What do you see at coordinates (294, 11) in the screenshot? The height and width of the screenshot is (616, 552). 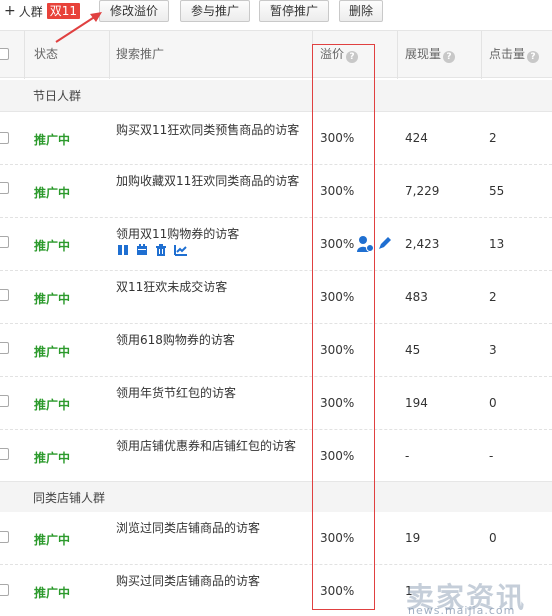 I see `pause-promotion-button: 暂停推广` at bounding box center [294, 11].